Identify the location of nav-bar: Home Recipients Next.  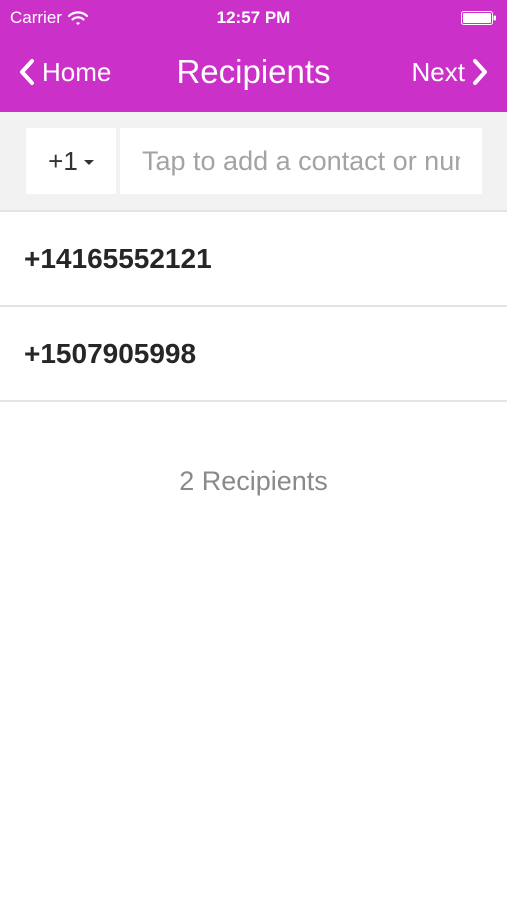
(253, 74).